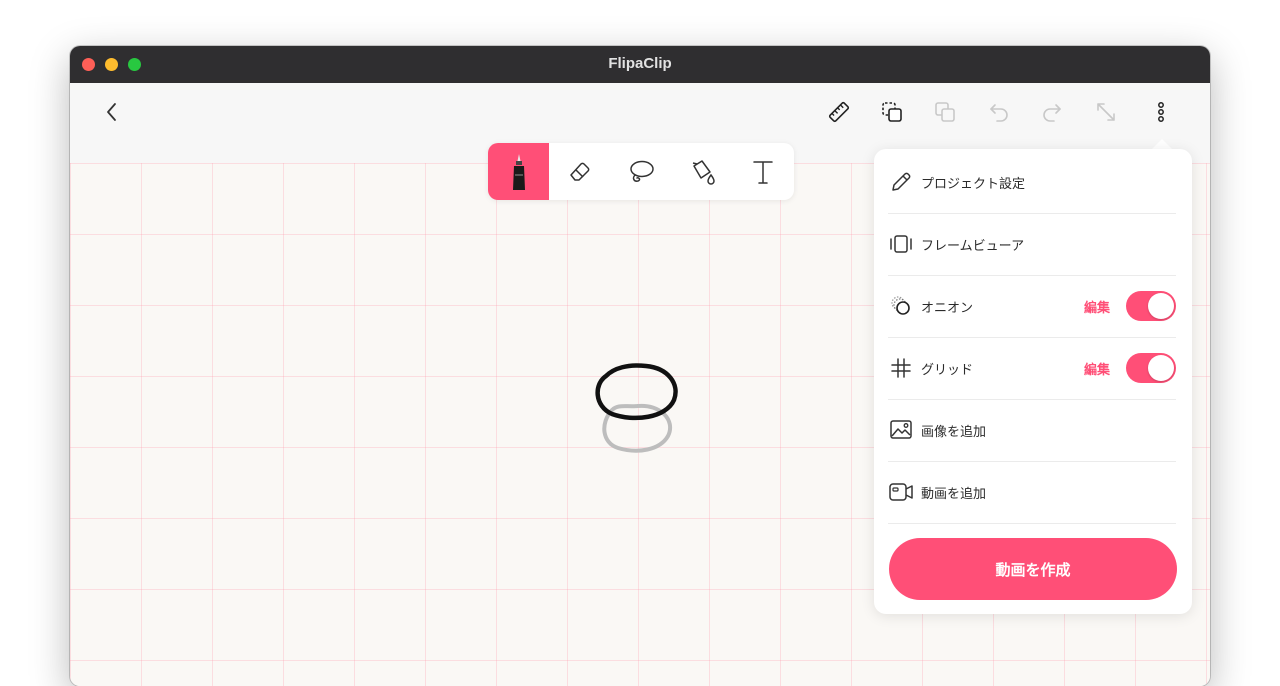 The width and height of the screenshot is (1280, 686). What do you see at coordinates (636, 408) in the screenshot?
I see `drawing-strokes` at bounding box center [636, 408].